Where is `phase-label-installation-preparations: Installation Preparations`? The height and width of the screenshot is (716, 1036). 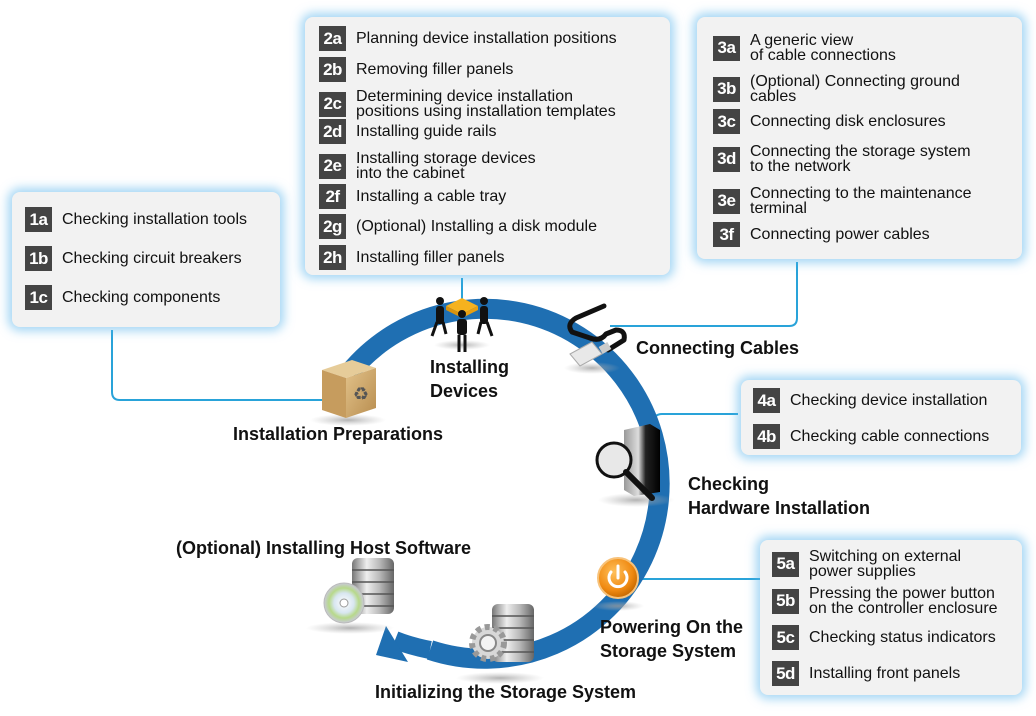 phase-label-installation-preparations: Installation Preparations is located at coordinates (338, 434).